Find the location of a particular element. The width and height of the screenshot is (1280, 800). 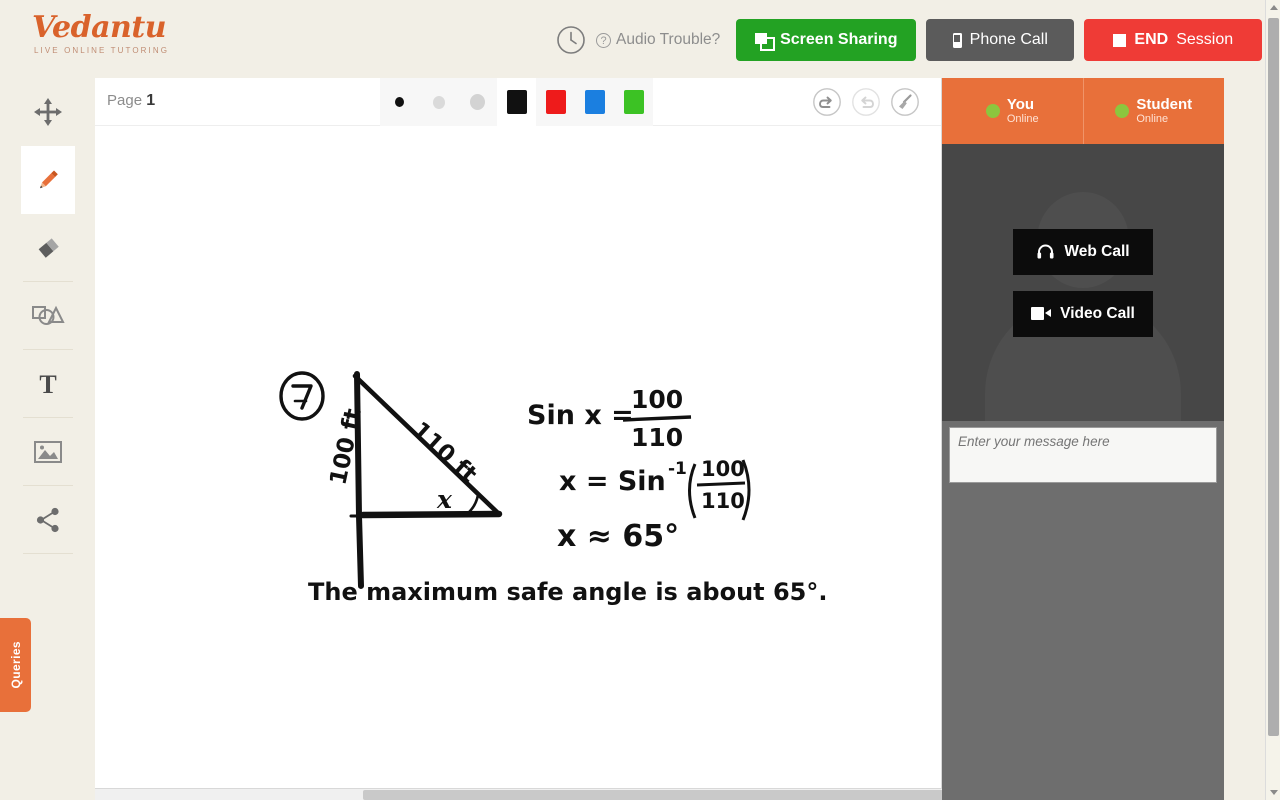

scroll-up-button is located at coordinates (1273, 7).